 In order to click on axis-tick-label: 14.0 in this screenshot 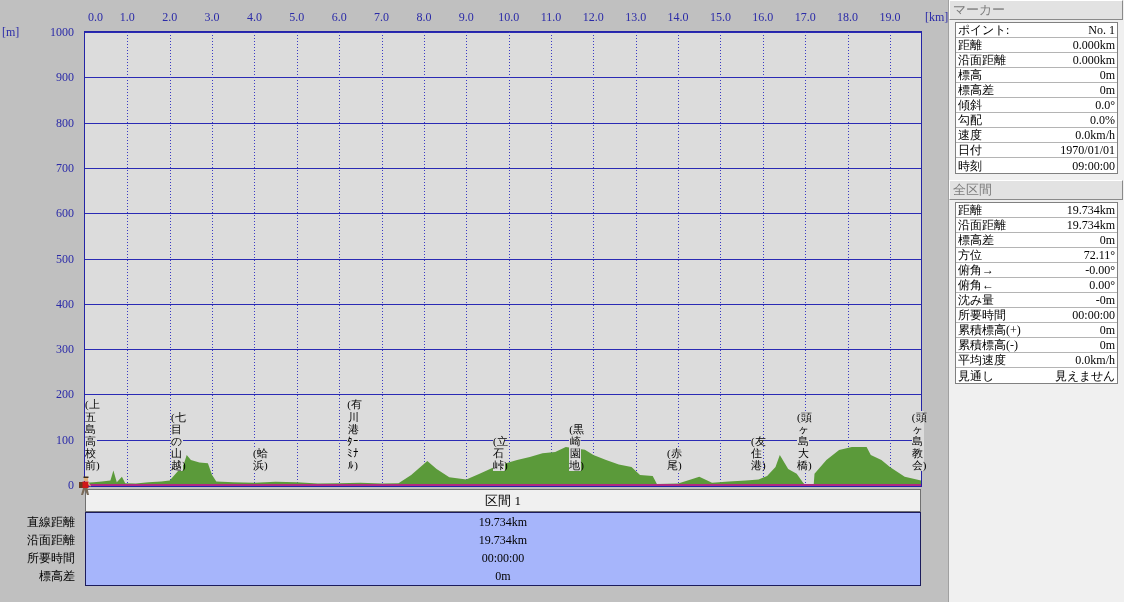, I will do `click(678, 17)`.